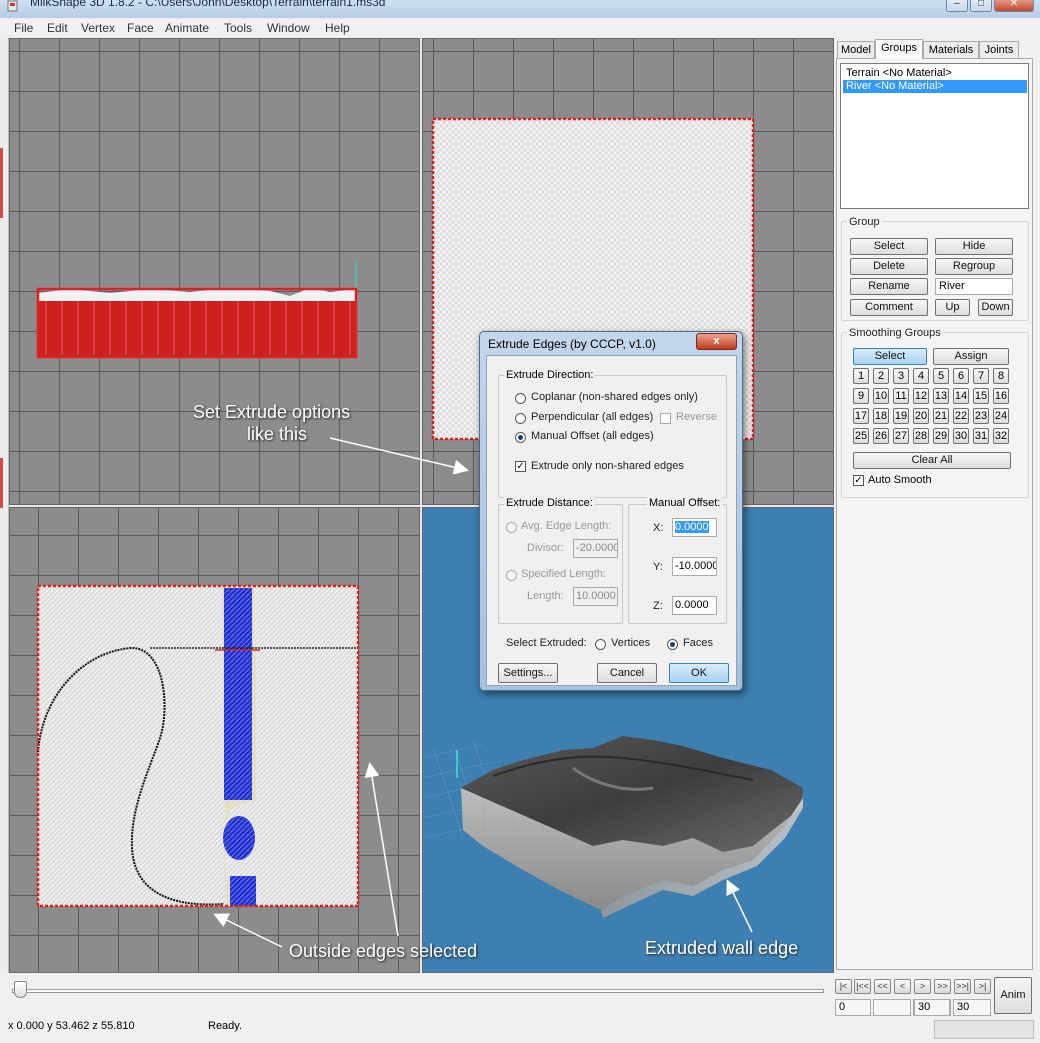  What do you see at coordinates (981, 376) in the screenshot?
I see `smoothing-group-7-button: 7` at bounding box center [981, 376].